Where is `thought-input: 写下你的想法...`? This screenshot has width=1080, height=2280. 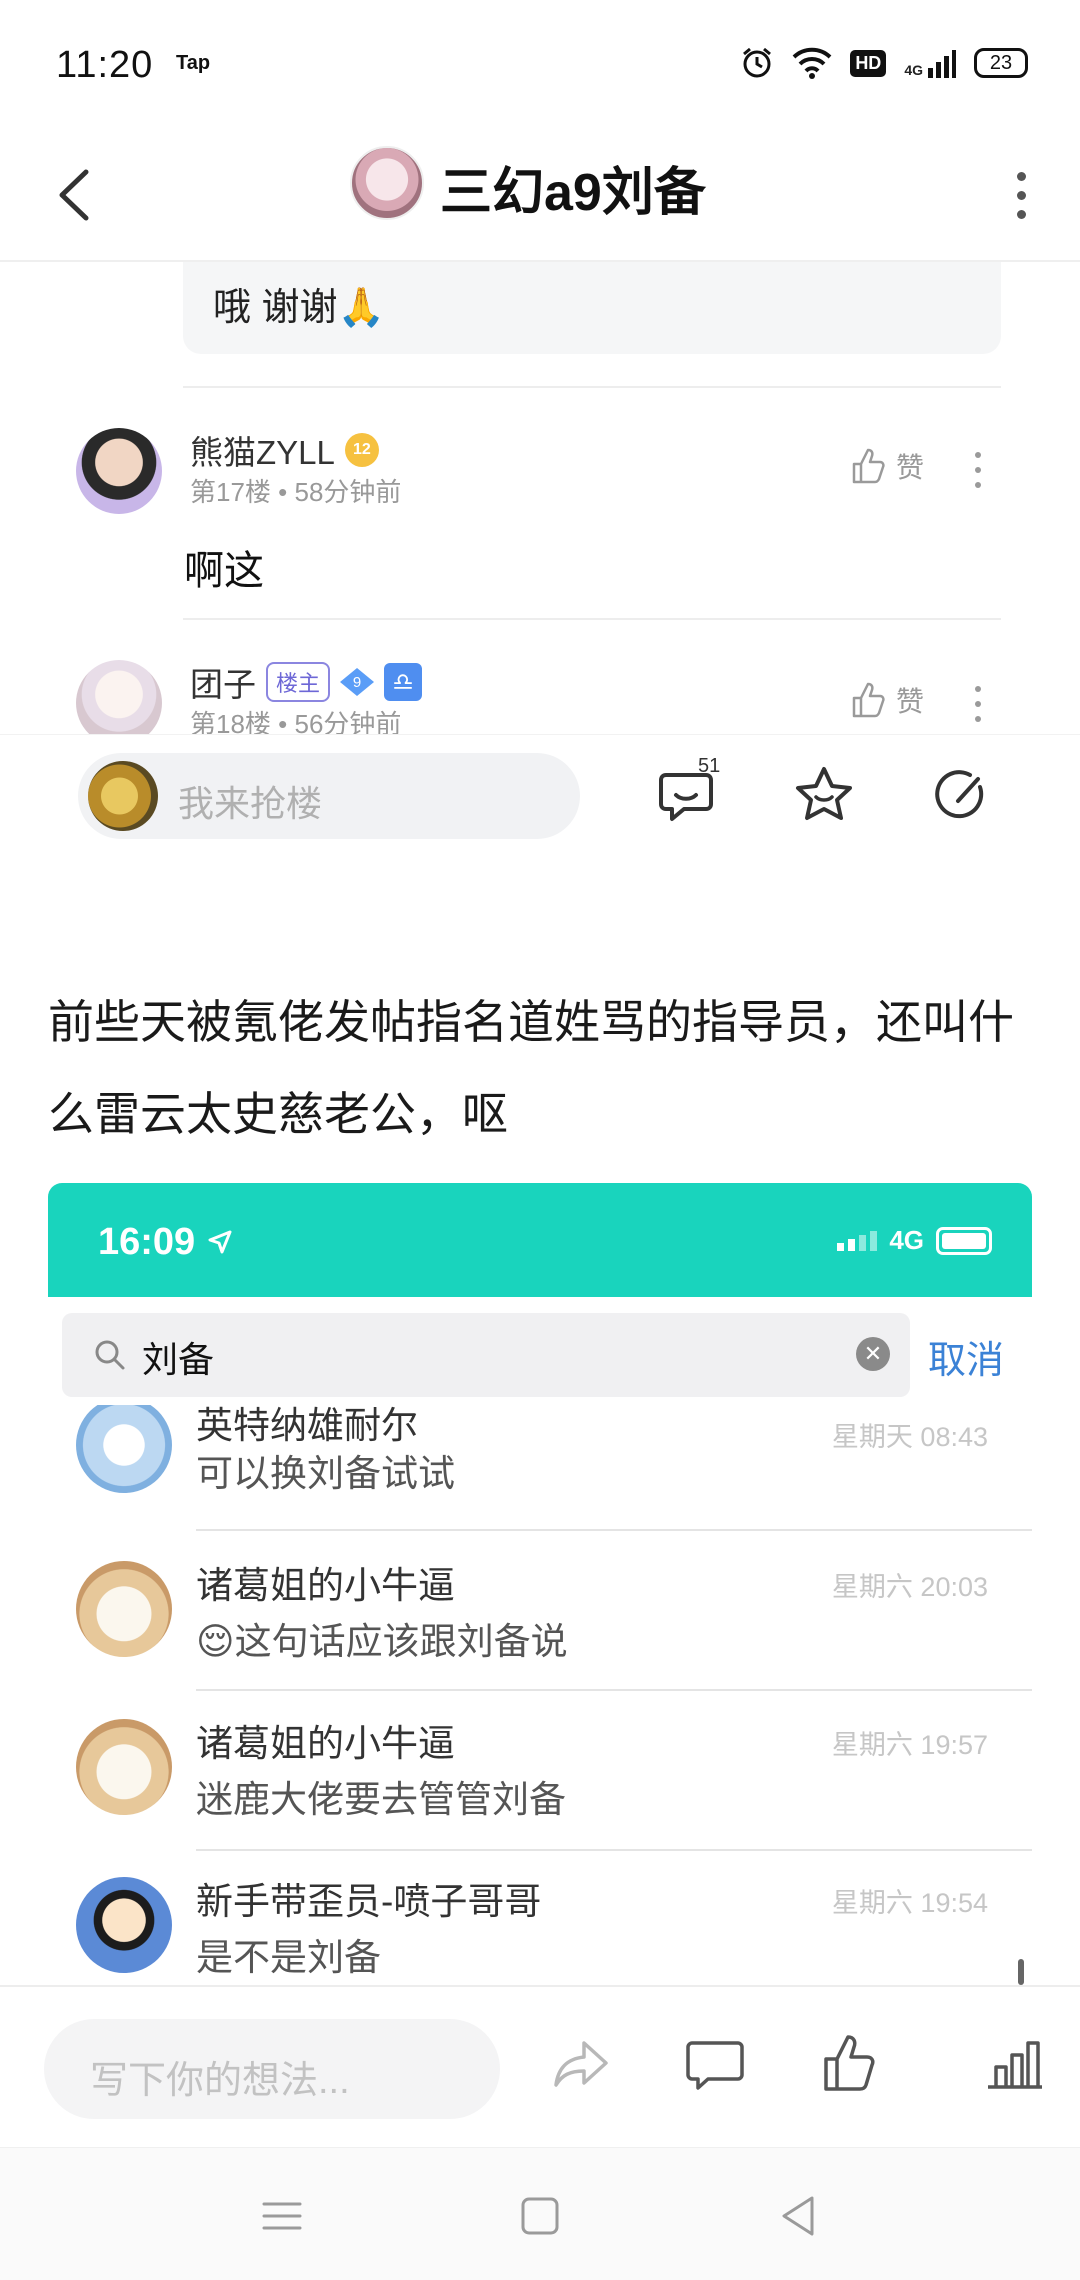 thought-input: 写下你的想法... is located at coordinates (272, 2069).